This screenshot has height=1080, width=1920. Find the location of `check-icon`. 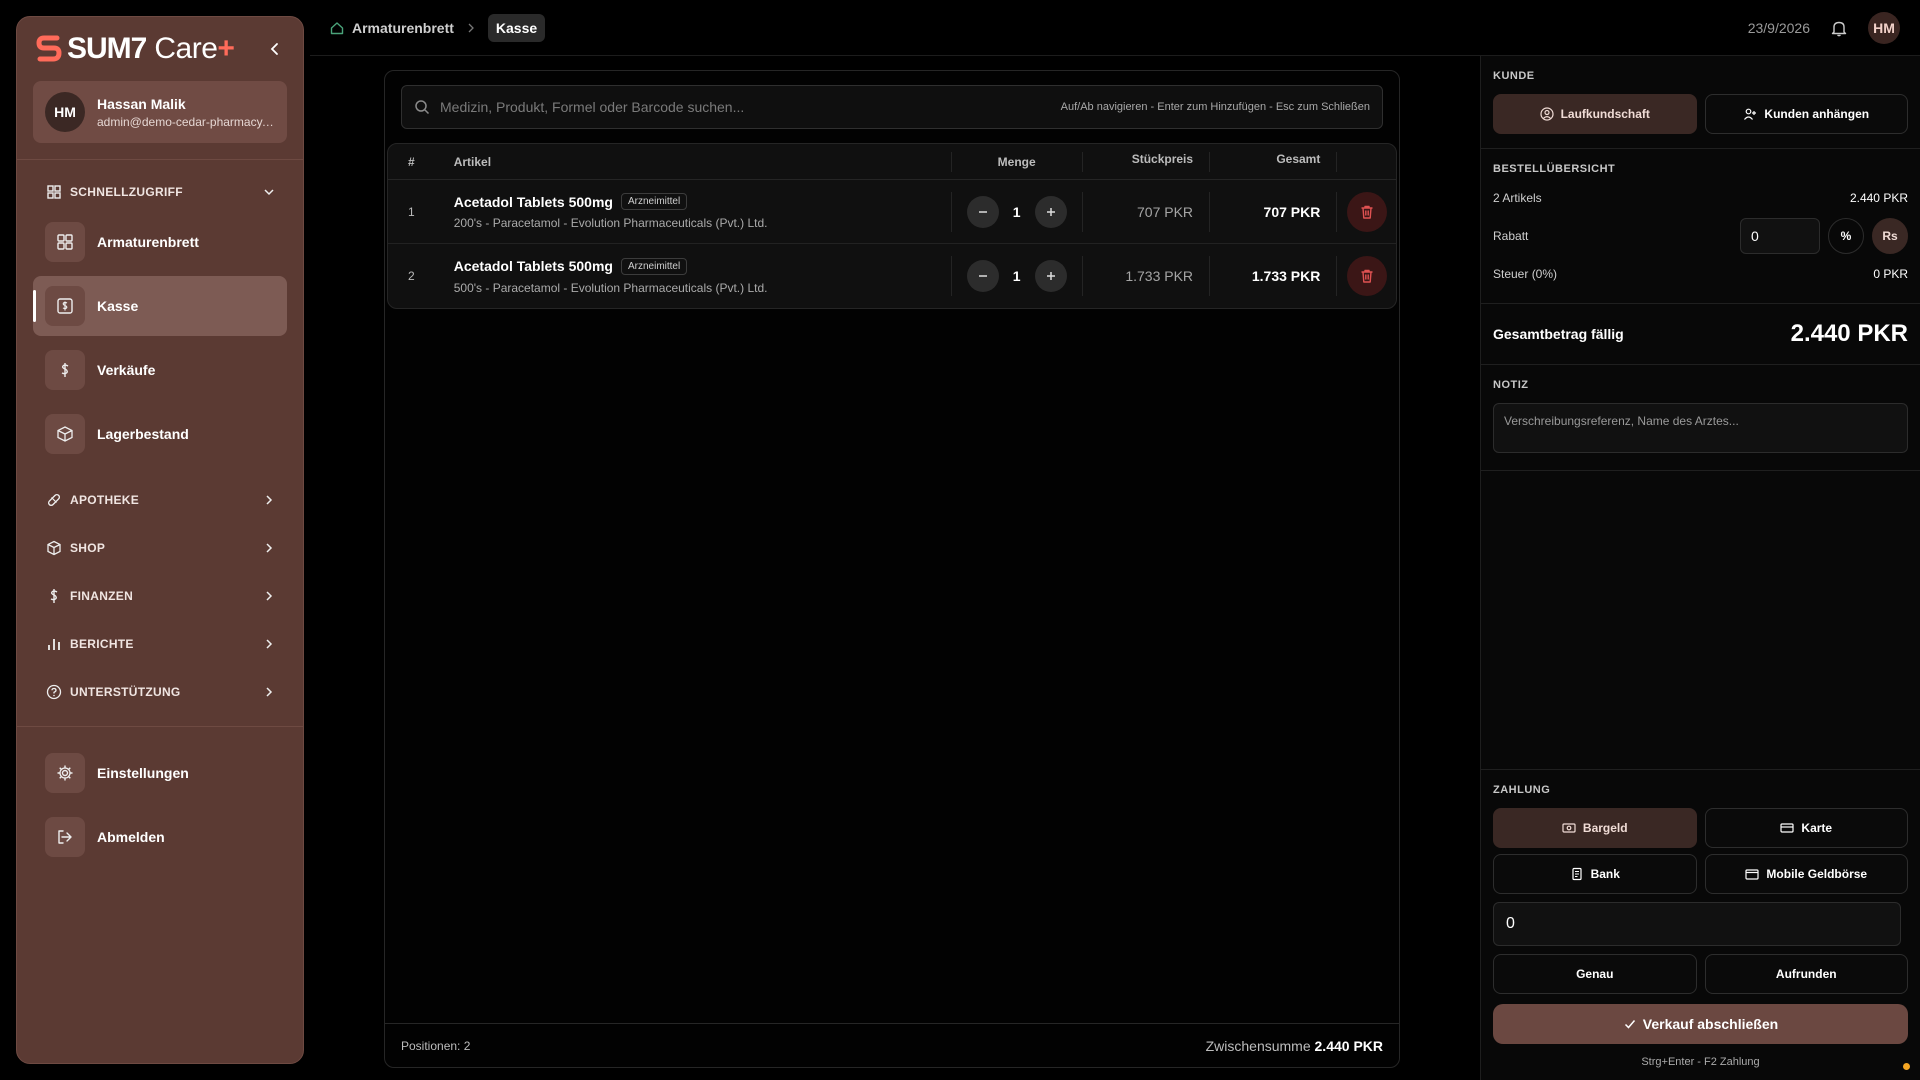

check-icon is located at coordinates (1629, 1024).